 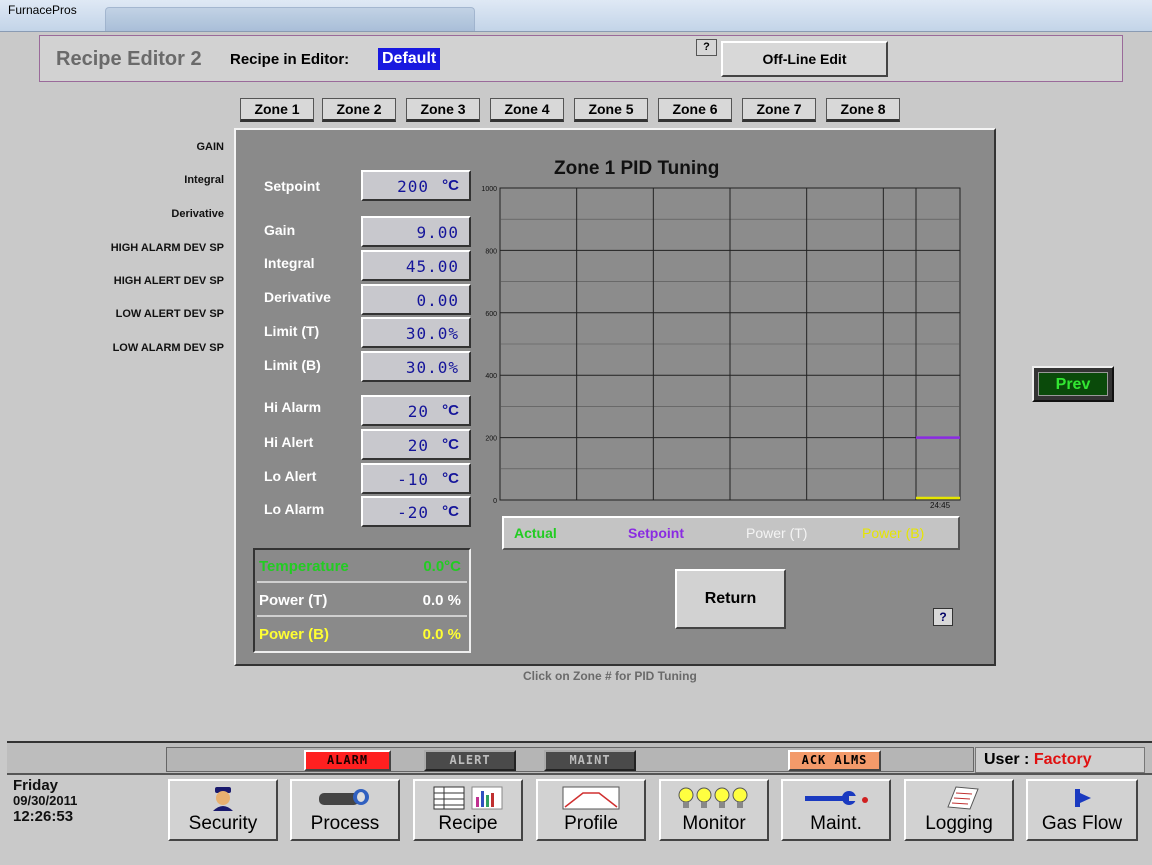 What do you see at coordinates (293, 600) in the screenshot?
I see `power-t-label: Power (T)` at bounding box center [293, 600].